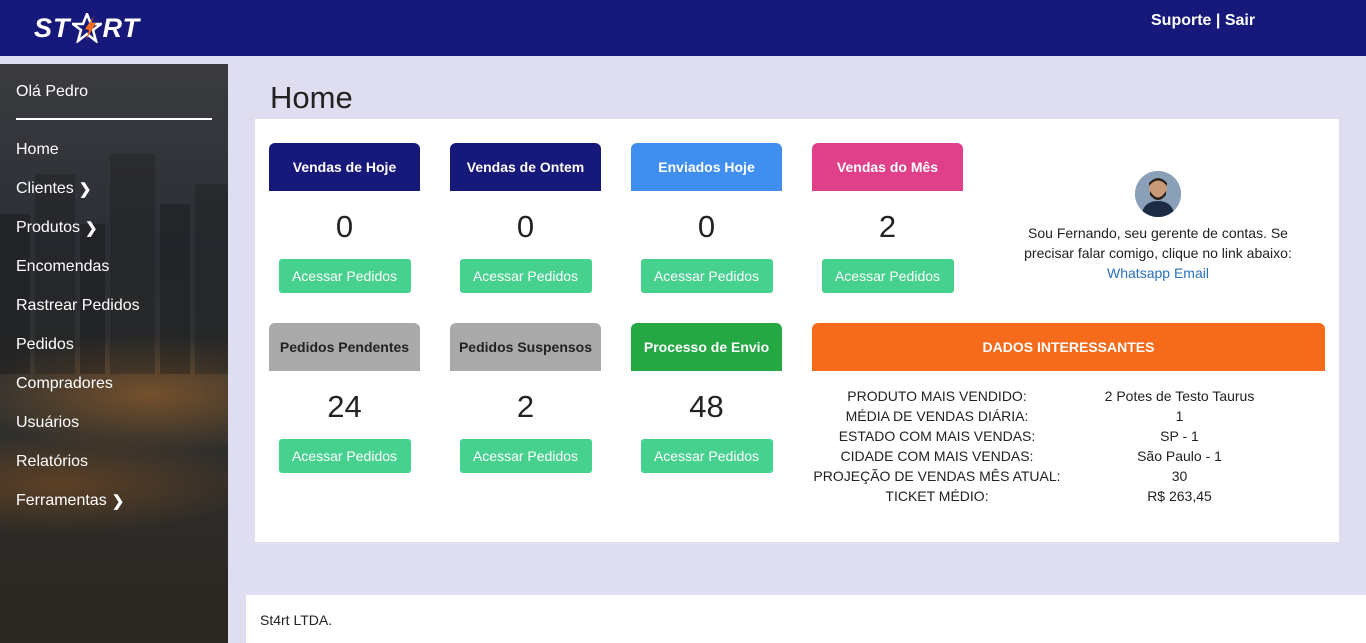 The image size is (1366, 643). I want to click on sidebar-item-pedidos: Pedidos, so click(78, 344).